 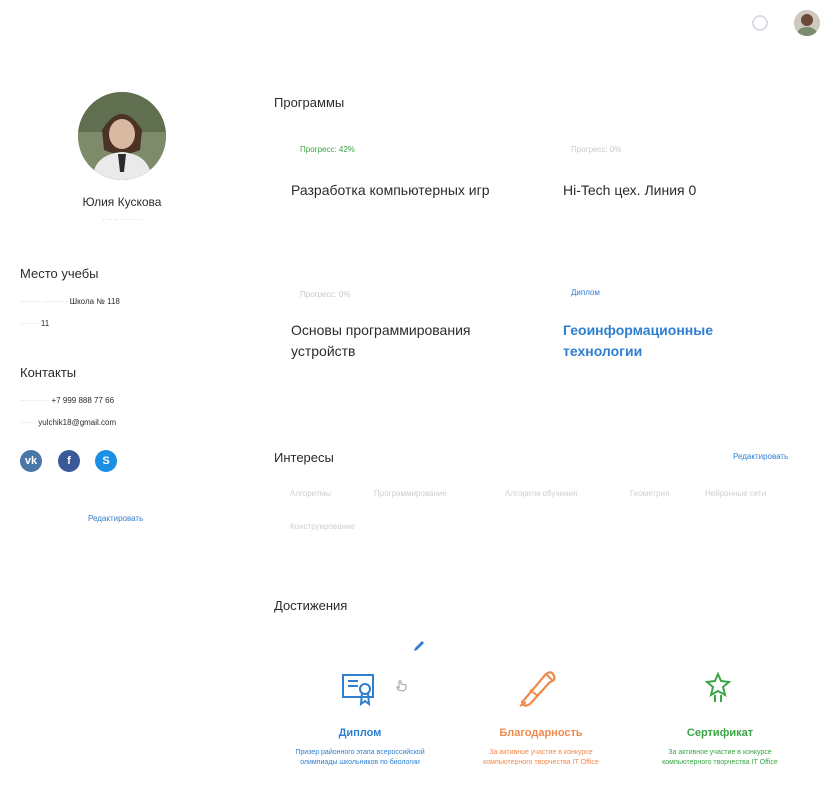 What do you see at coordinates (537, 689) in the screenshot?
I see `scroll-icon` at bounding box center [537, 689].